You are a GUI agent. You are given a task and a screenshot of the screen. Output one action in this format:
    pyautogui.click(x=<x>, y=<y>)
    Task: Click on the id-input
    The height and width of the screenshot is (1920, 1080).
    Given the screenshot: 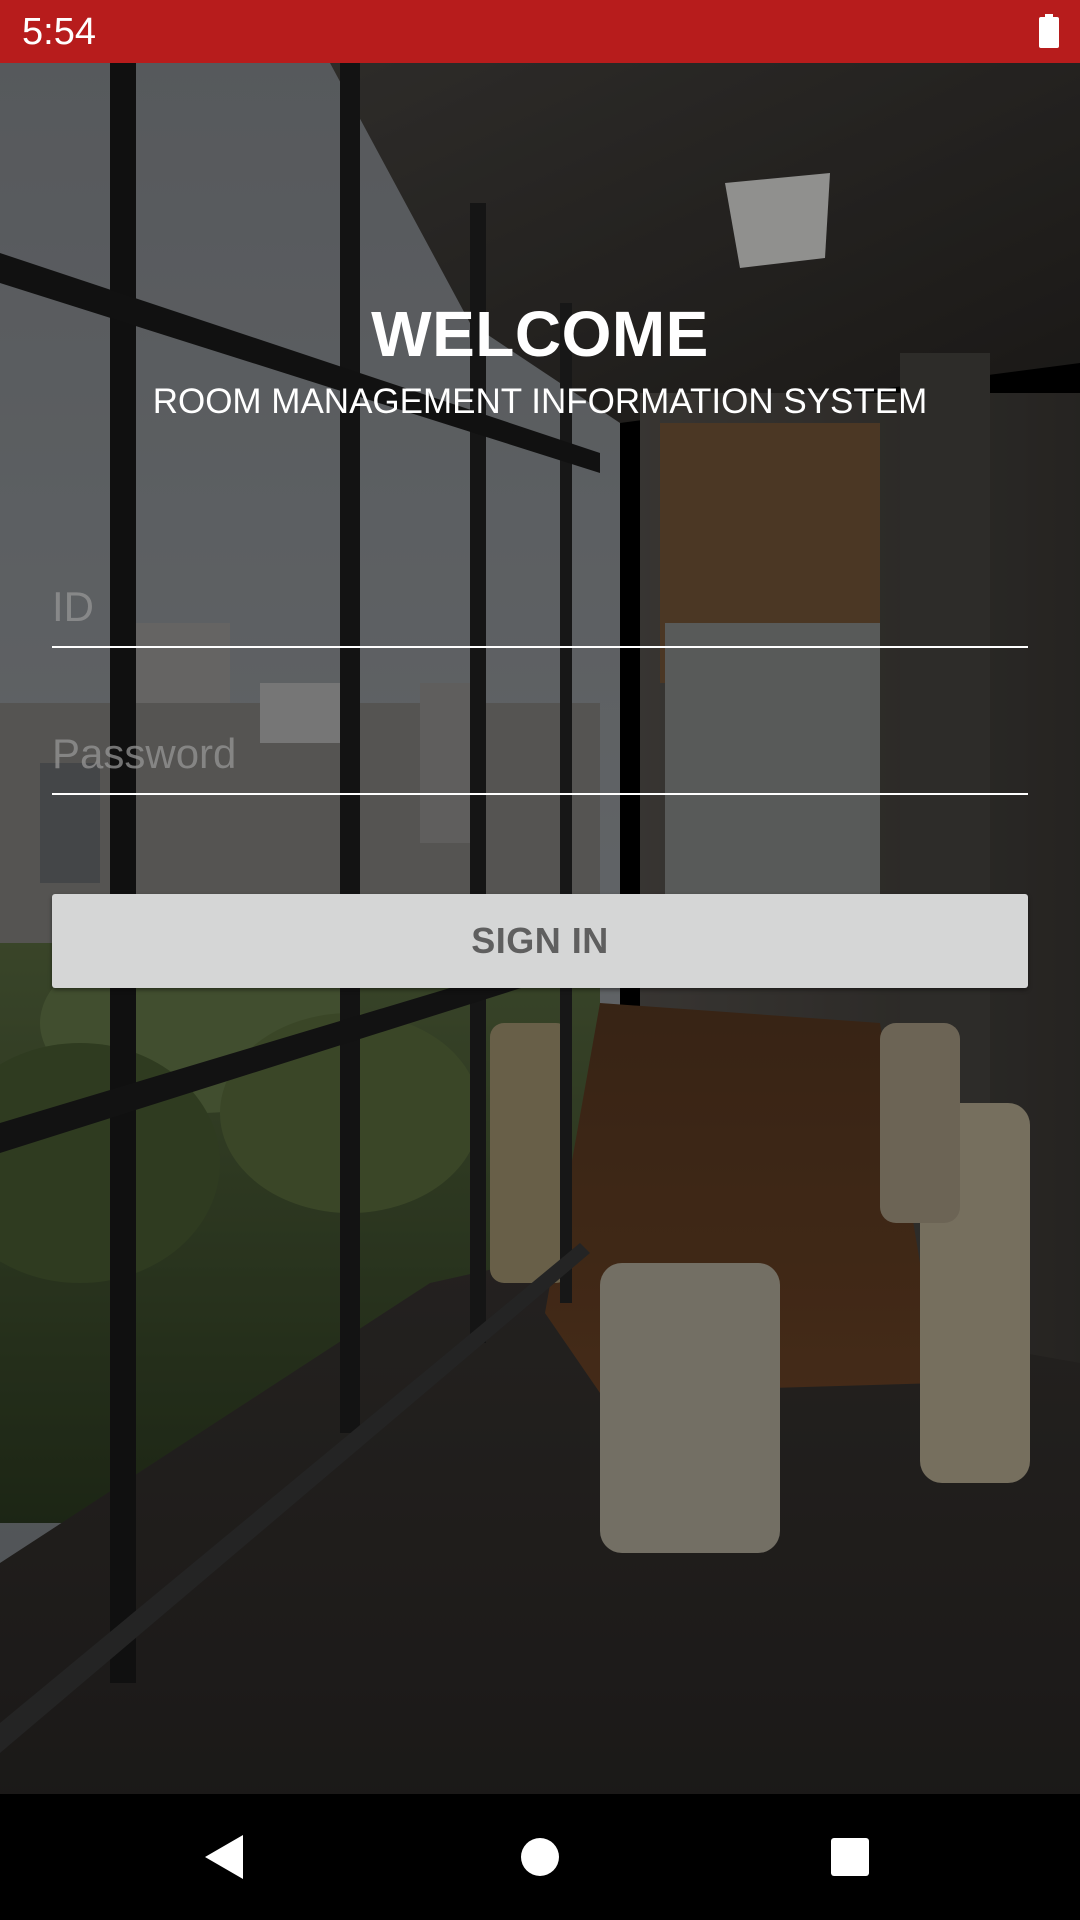 What is the action you would take?
    pyautogui.click(x=540, y=608)
    